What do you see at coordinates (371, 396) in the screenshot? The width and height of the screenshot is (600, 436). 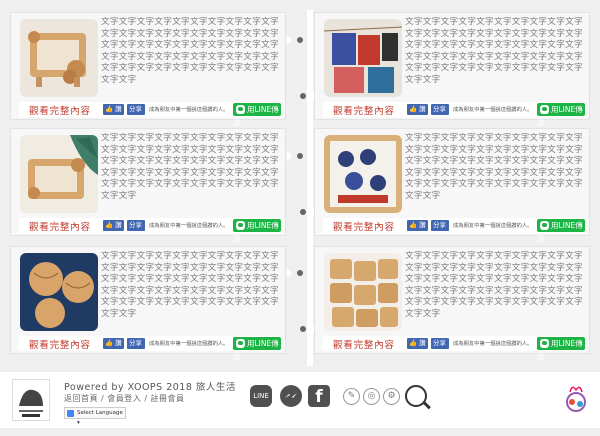 I see `target-icon: ◎` at bounding box center [371, 396].